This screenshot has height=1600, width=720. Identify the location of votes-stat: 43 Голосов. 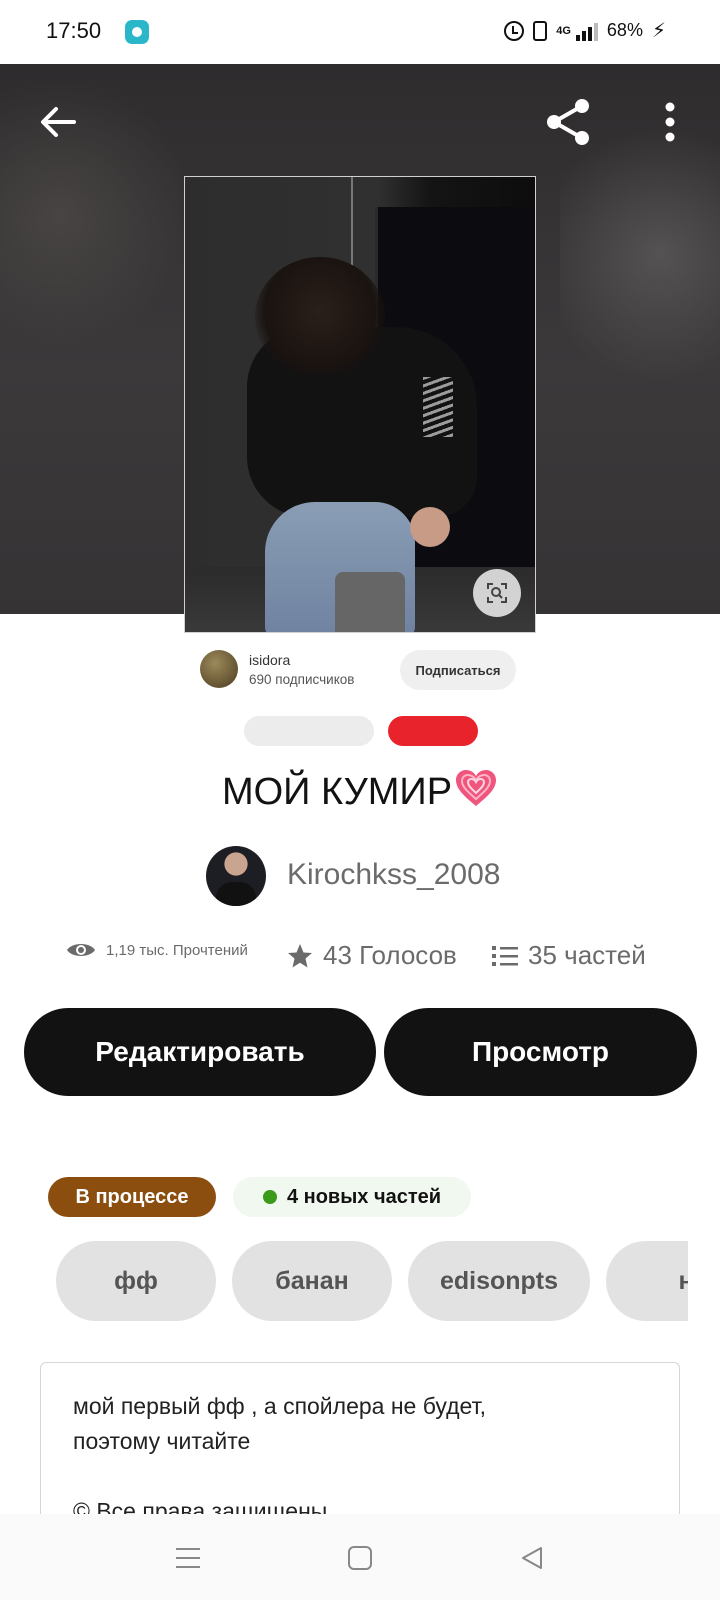
(372, 955).